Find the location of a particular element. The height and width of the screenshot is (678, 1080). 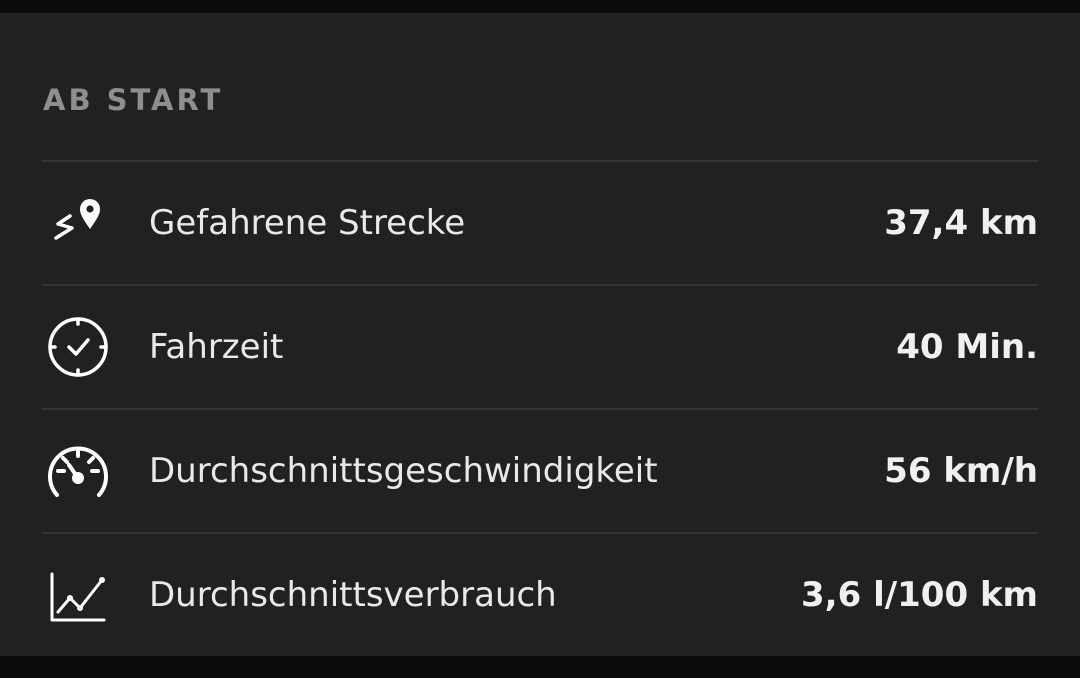

line-chart-icon is located at coordinates (78, 595).